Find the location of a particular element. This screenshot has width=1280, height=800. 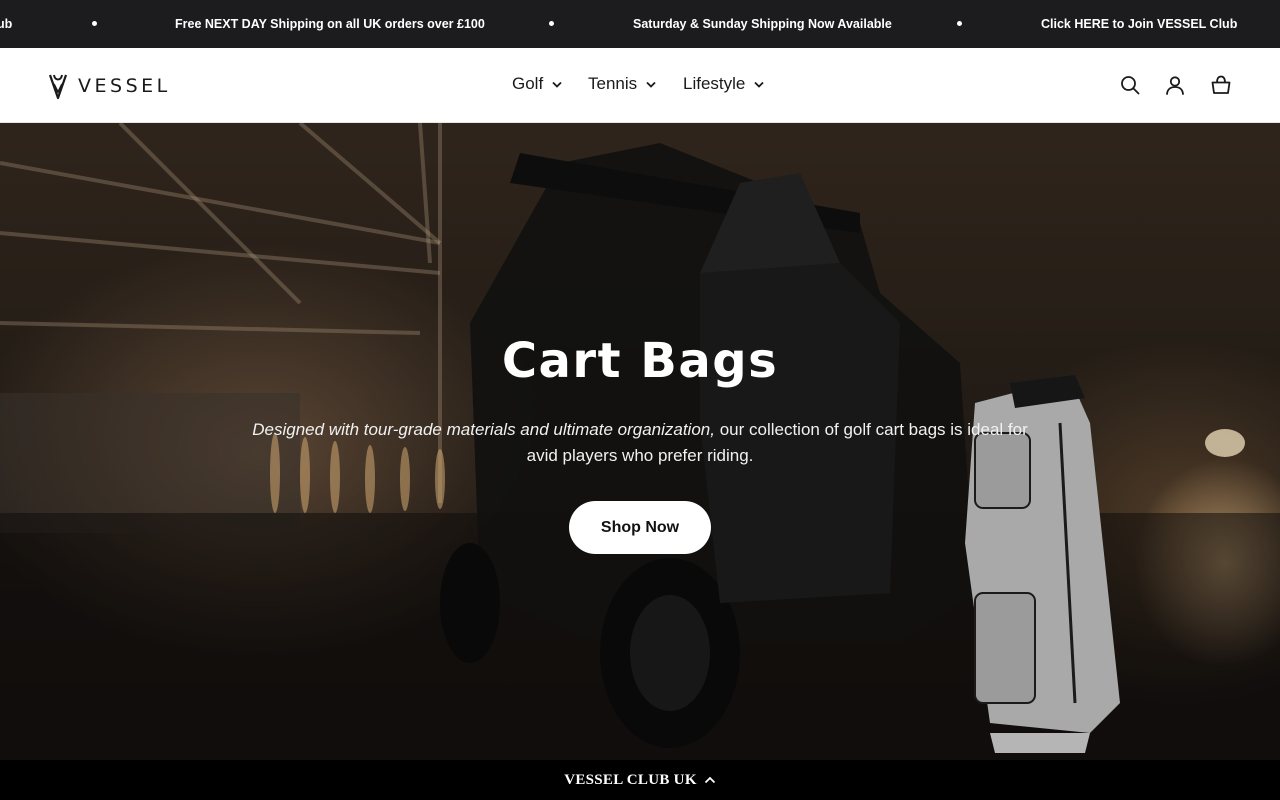

vessel-logo-mark-icon is located at coordinates (58, 87).